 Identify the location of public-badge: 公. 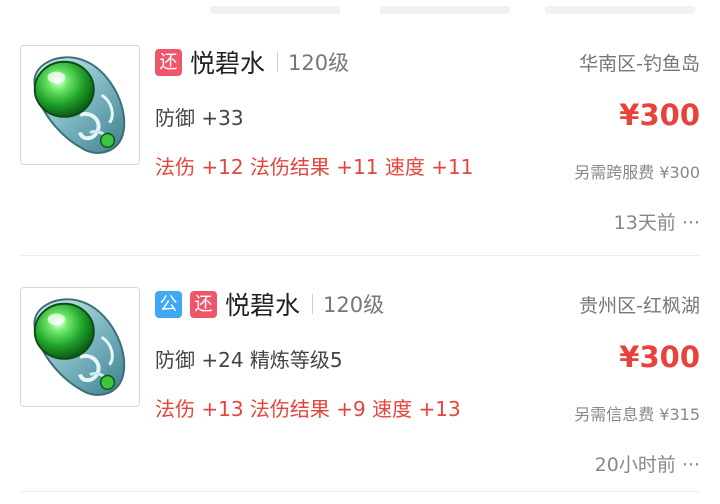
(168, 304).